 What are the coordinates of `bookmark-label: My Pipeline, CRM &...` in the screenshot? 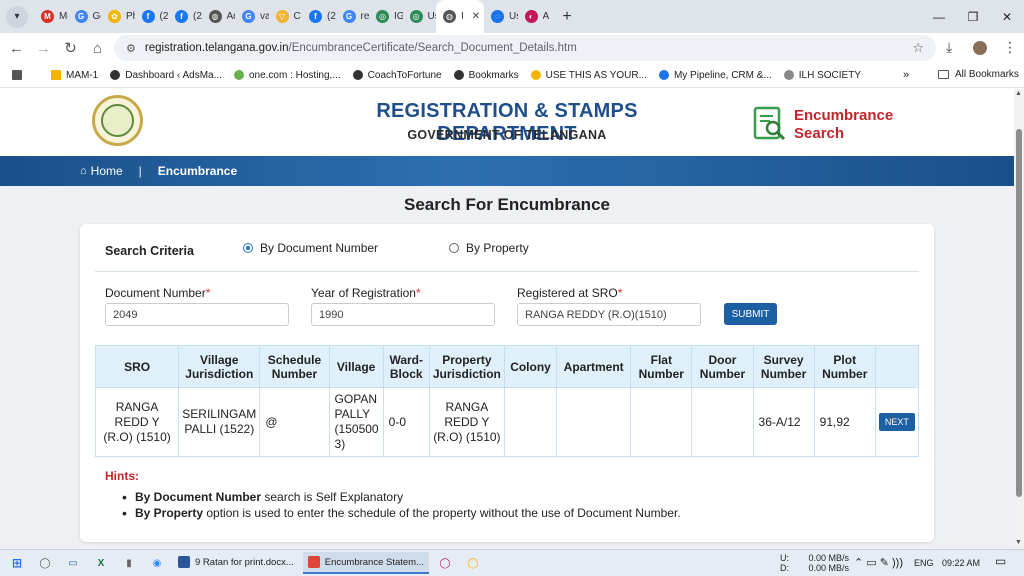 It's located at (722, 75).